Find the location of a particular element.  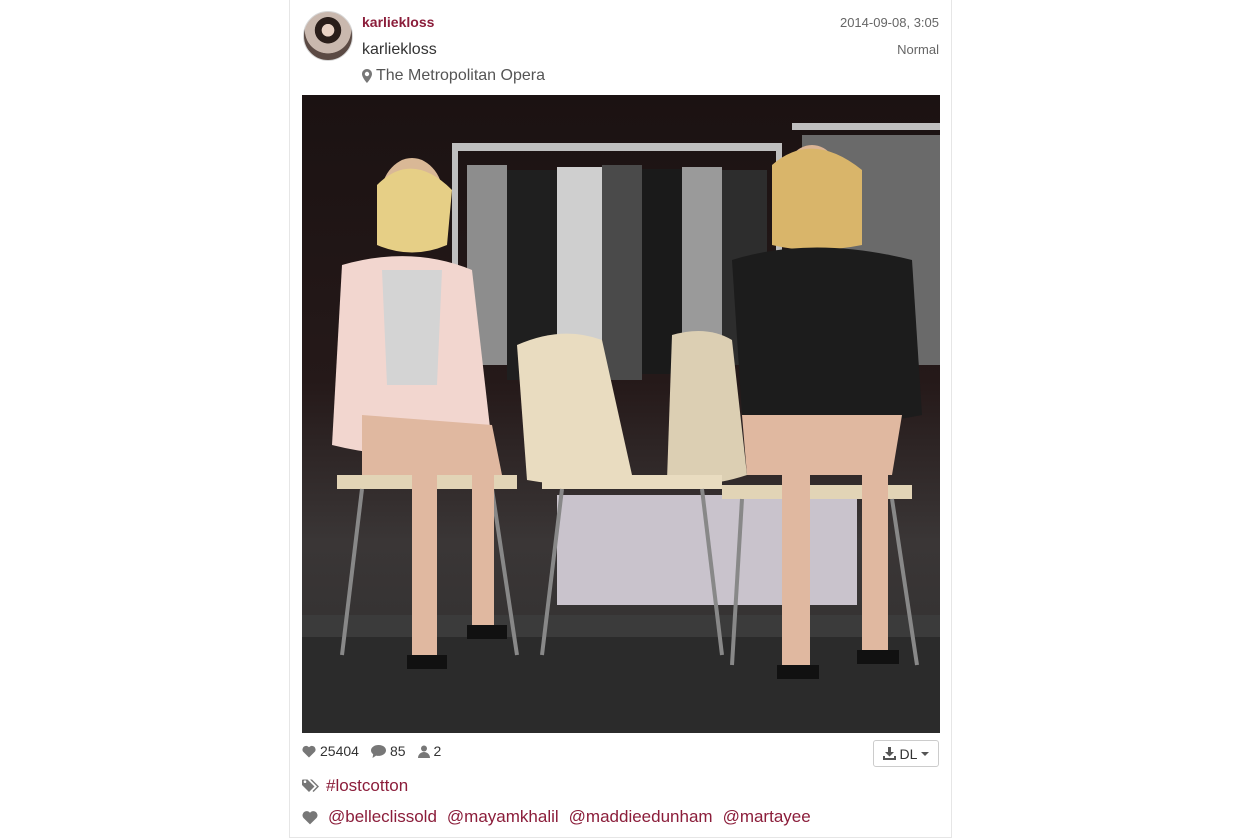

map-pin-icon is located at coordinates (367, 76).